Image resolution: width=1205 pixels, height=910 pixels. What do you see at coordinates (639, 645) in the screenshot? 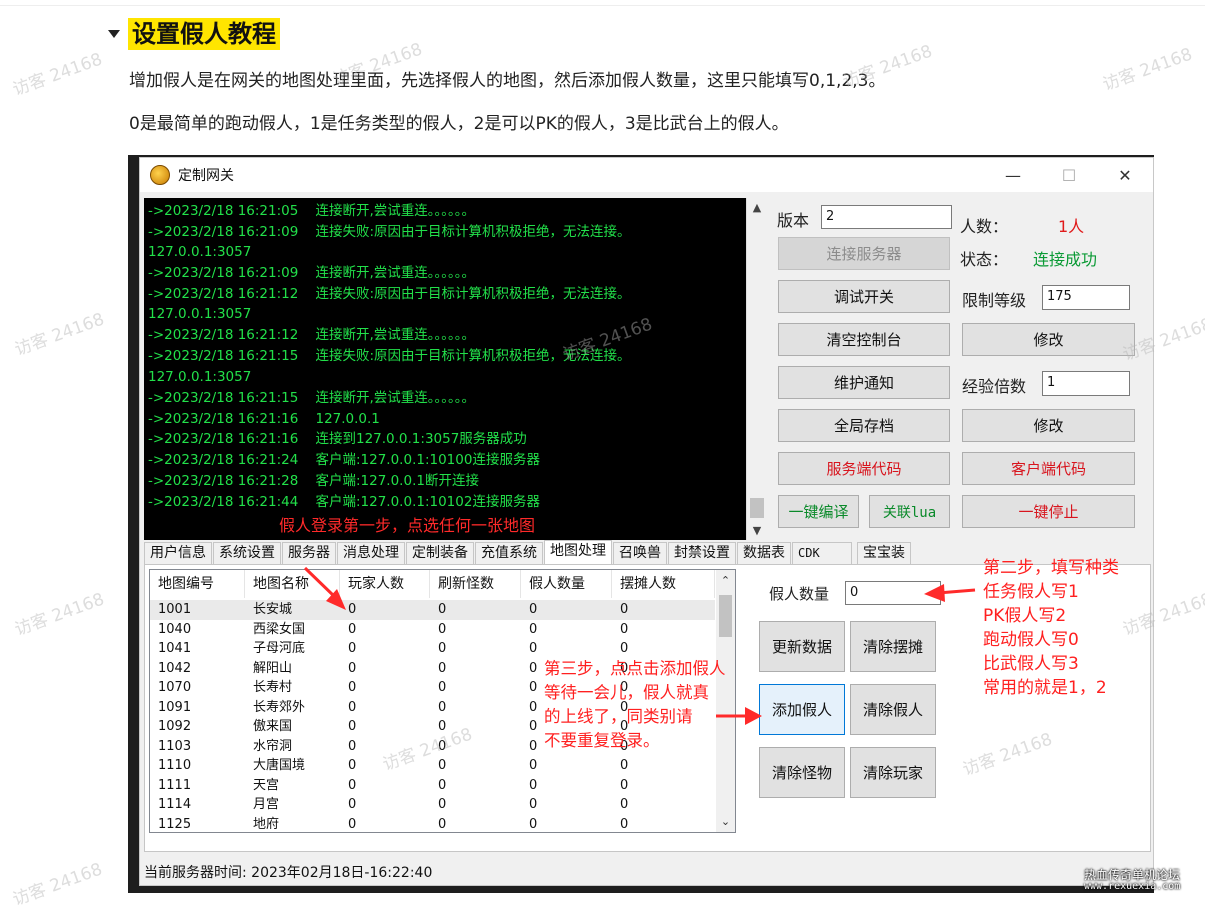
I see `annotation-arrows` at bounding box center [639, 645].